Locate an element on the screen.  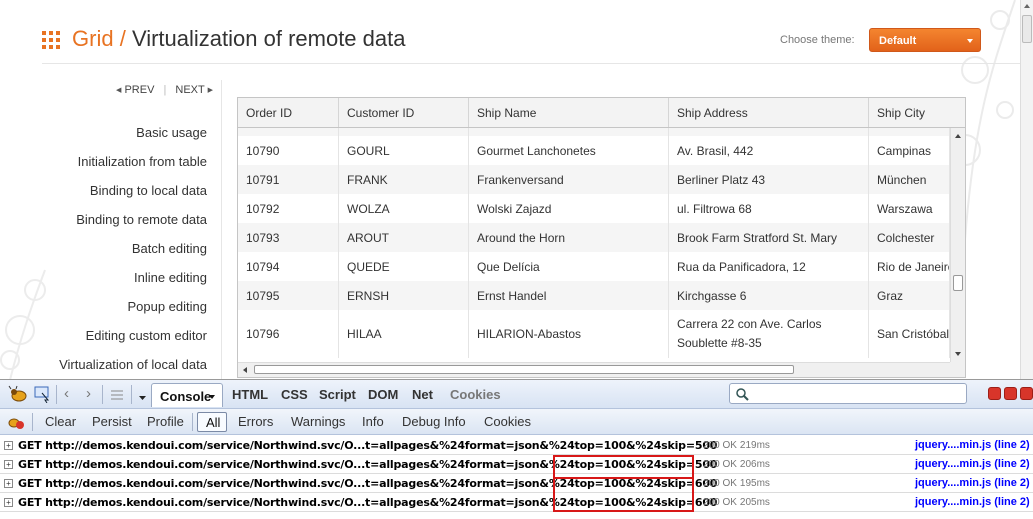
prev-link: PREV is located at coordinates (139, 90).